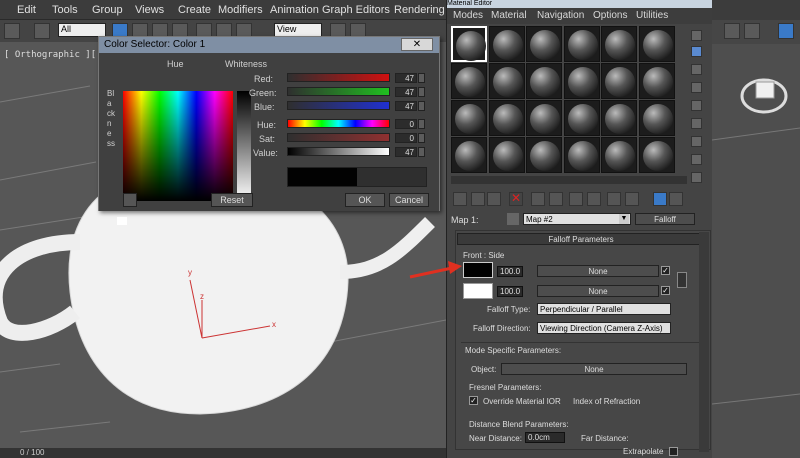 The image size is (800, 458). What do you see at coordinates (421, 78) in the screenshot?
I see `red-spinner` at bounding box center [421, 78].